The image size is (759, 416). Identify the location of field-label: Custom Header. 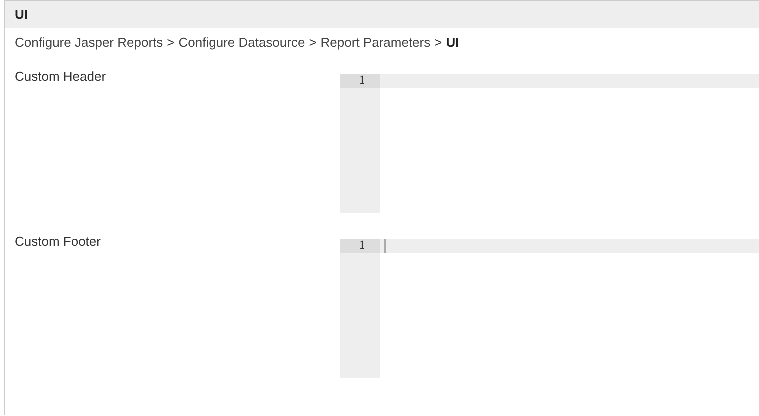
(61, 77).